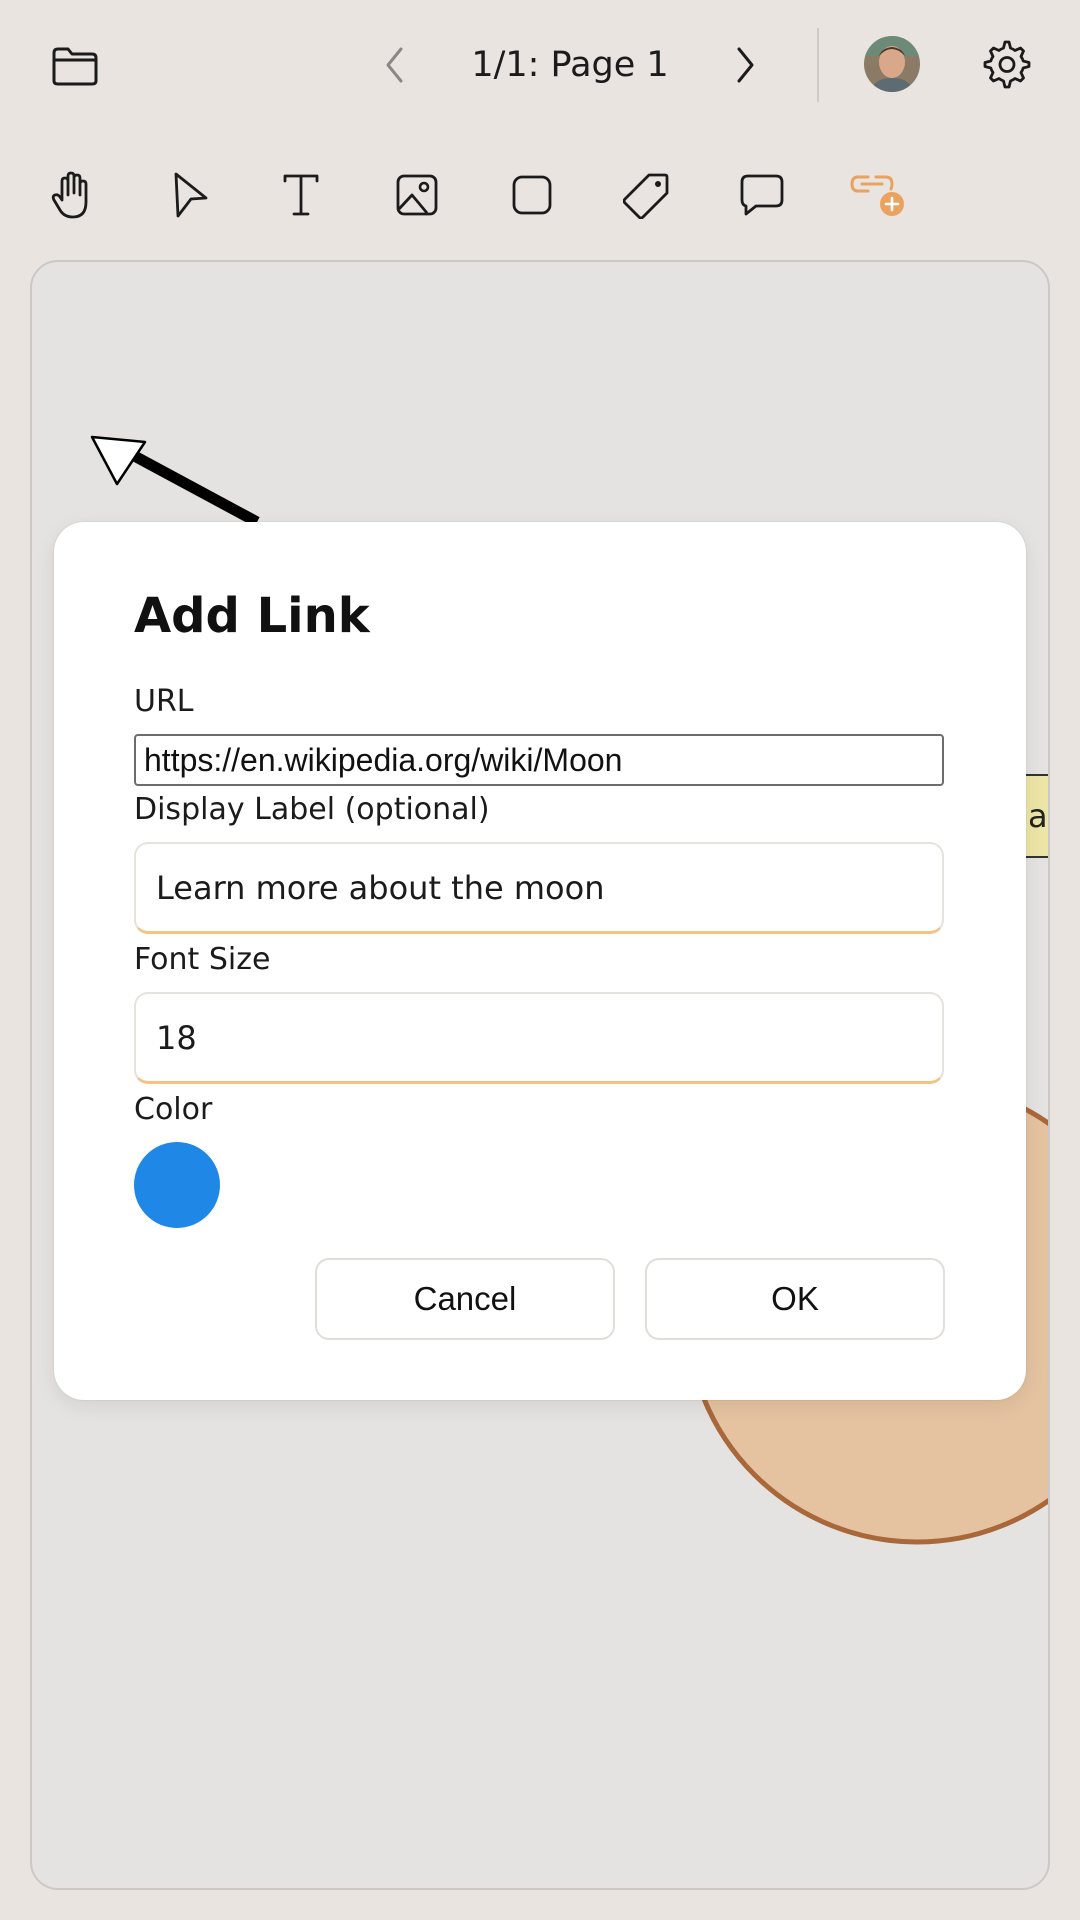  I want to click on folder-icon, so click(75, 66).